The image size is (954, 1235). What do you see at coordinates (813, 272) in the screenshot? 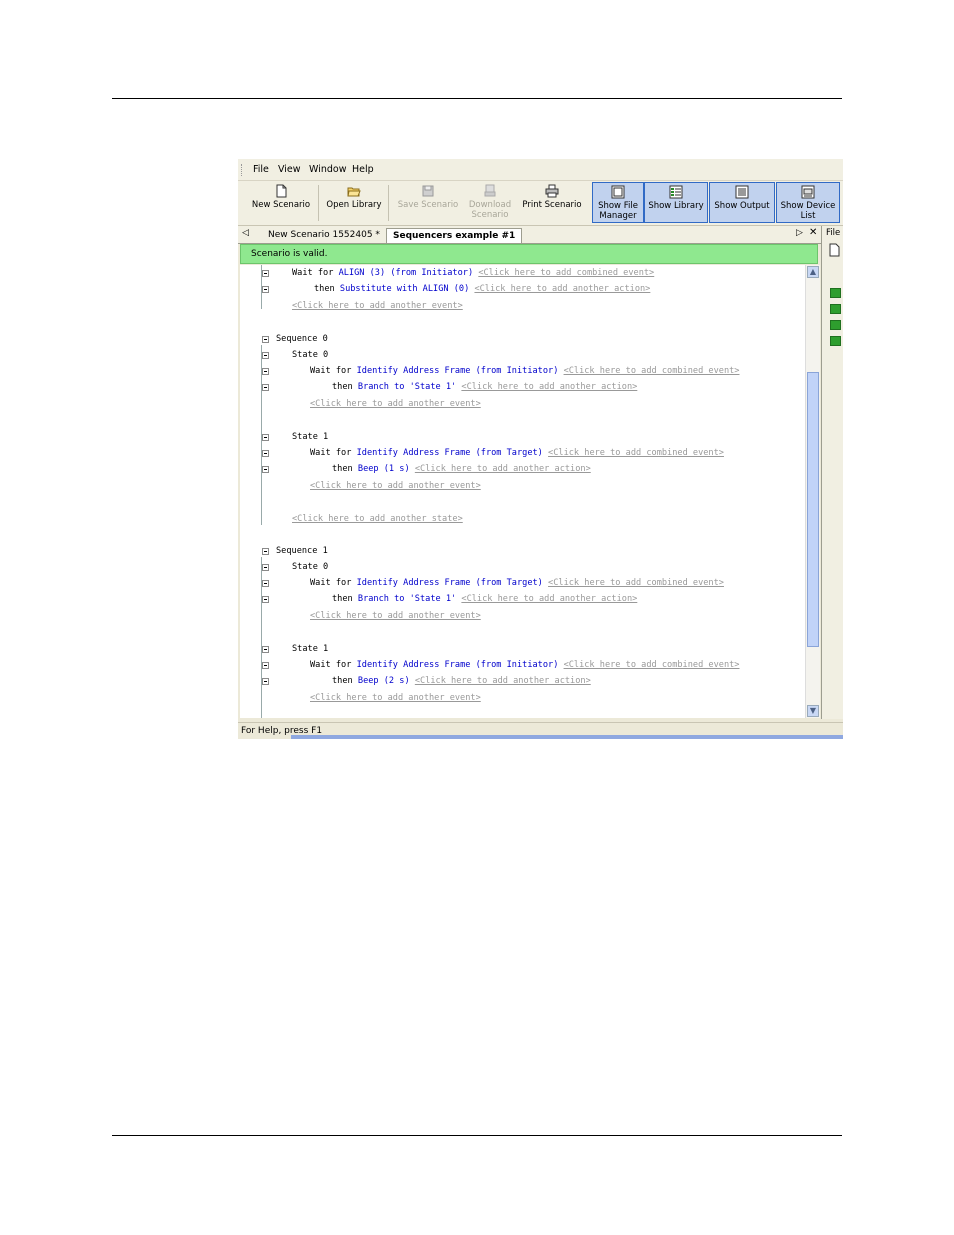
I see `scroll-up-icon: ▲` at bounding box center [813, 272].